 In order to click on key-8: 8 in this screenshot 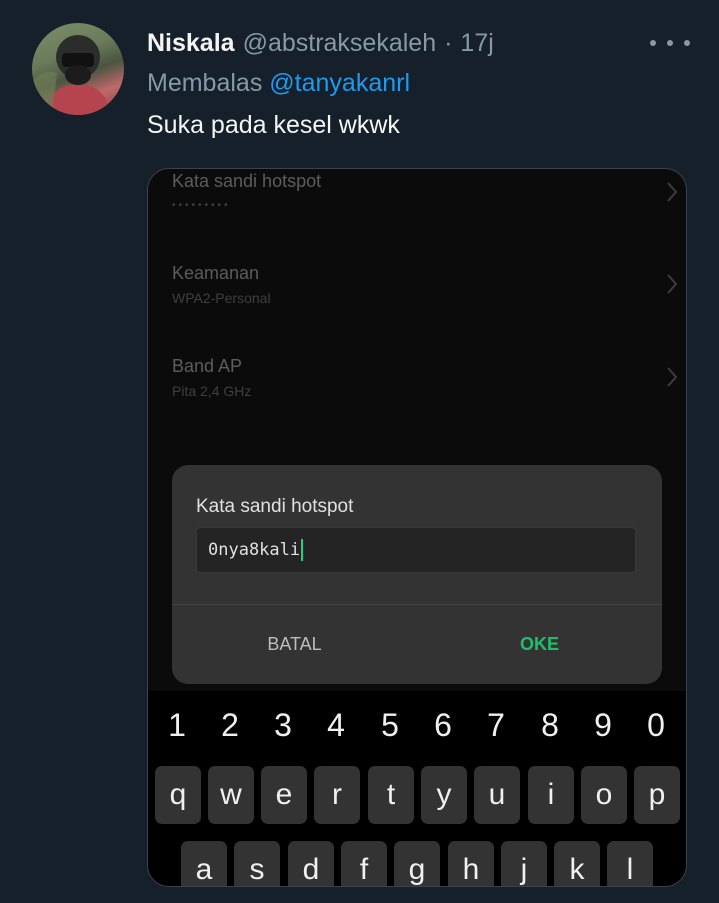, I will do `click(550, 724)`.